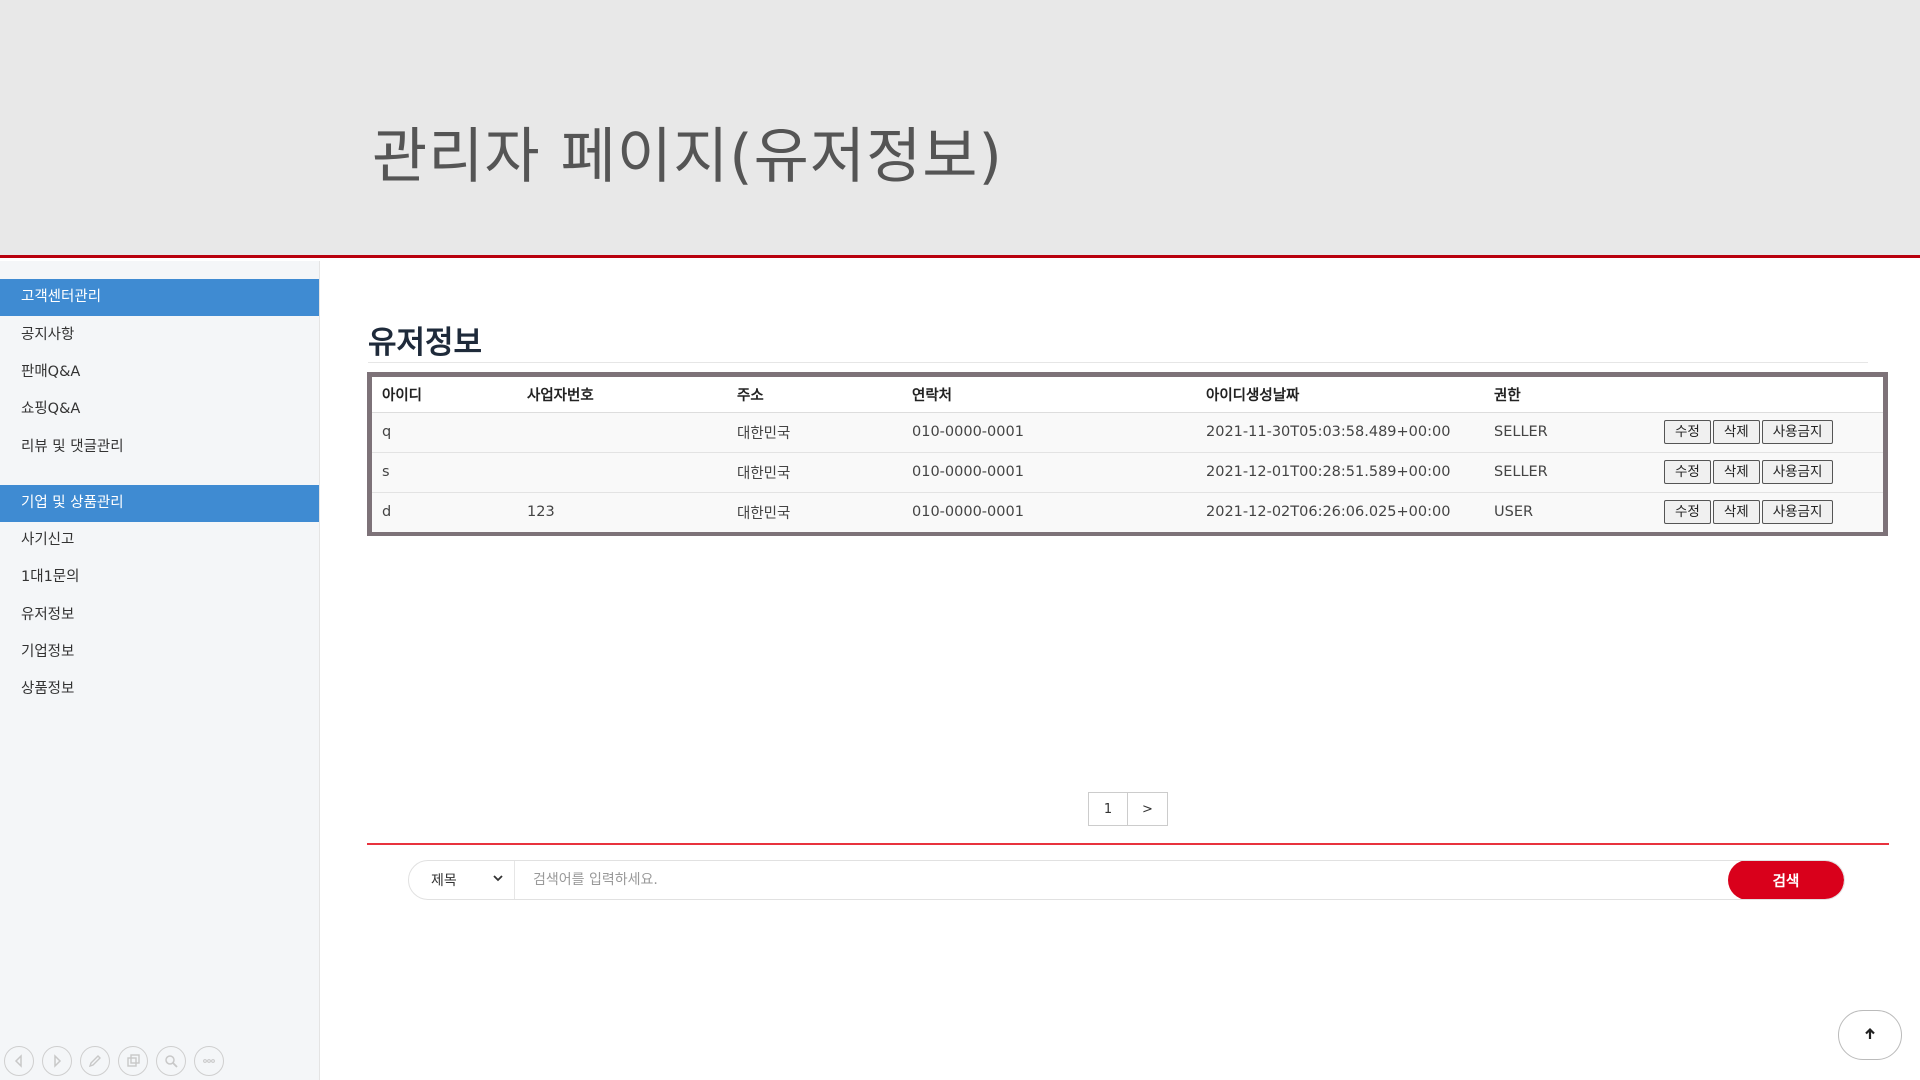 The width and height of the screenshot is (1920, 1080). I want to click on scroll-to-top-button, so click(1870, 1035).